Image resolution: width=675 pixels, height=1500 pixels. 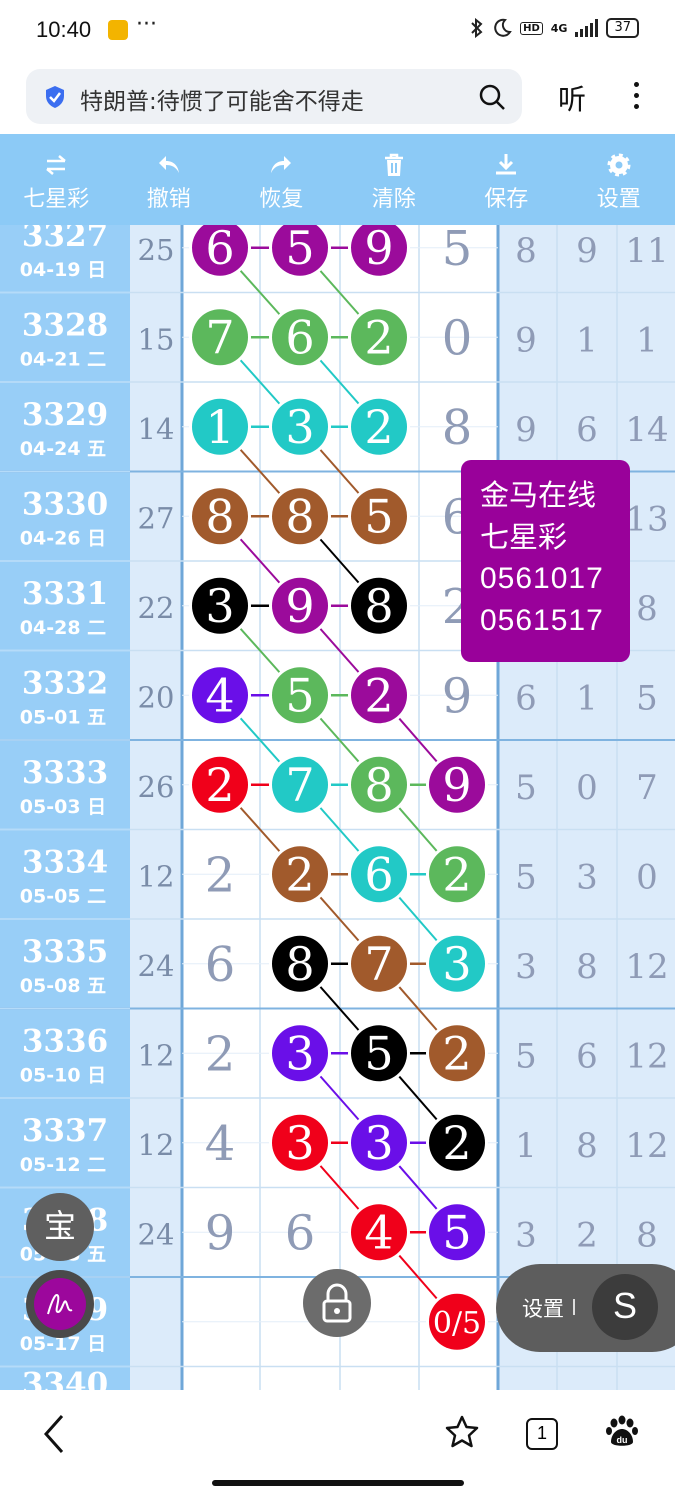 I want to click on sum-value: 20, so click(x=156, y=697).